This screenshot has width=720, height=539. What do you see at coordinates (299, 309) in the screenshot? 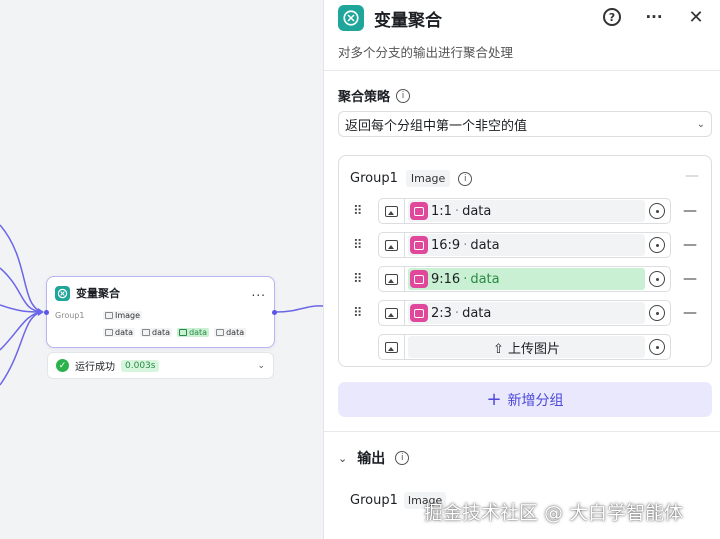
I see `edge-out` at bounding box center [299, 309].